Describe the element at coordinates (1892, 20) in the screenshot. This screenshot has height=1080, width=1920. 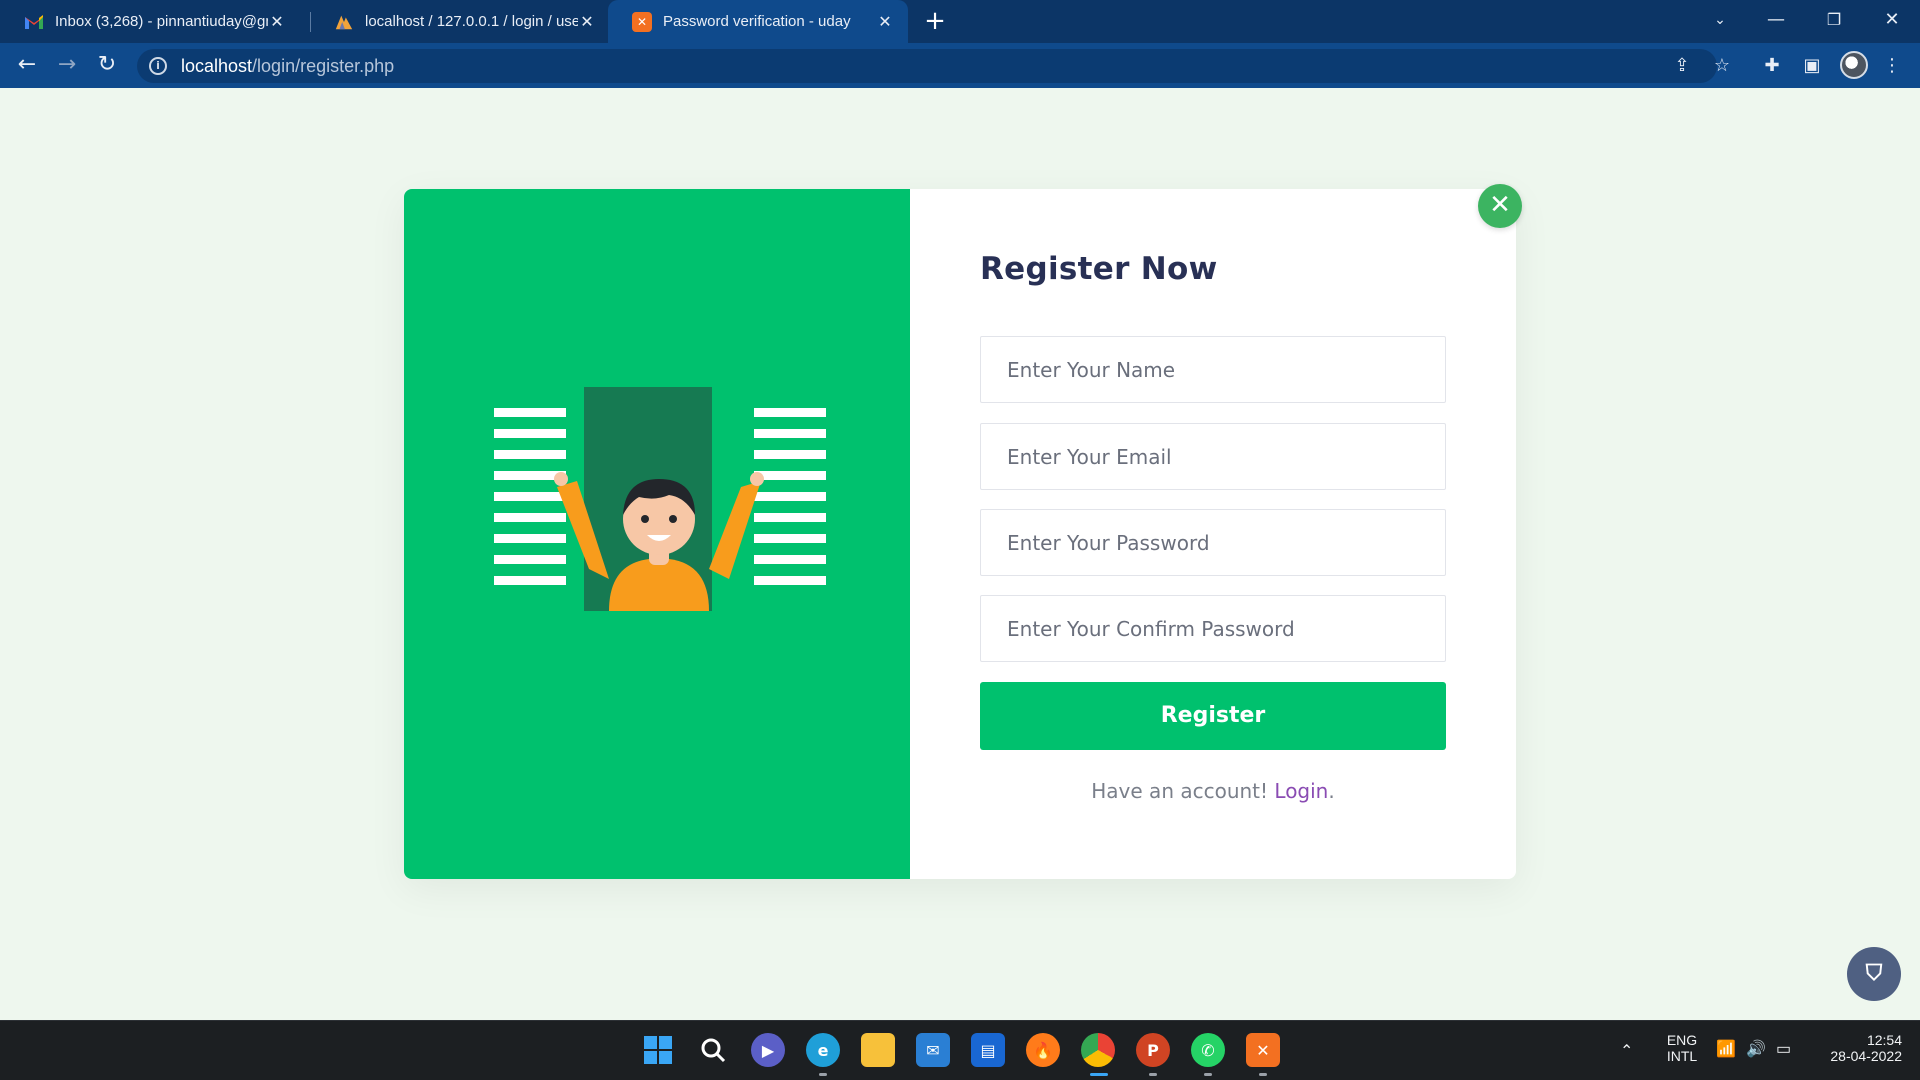
I see `close-window-button: ✕` at that location.